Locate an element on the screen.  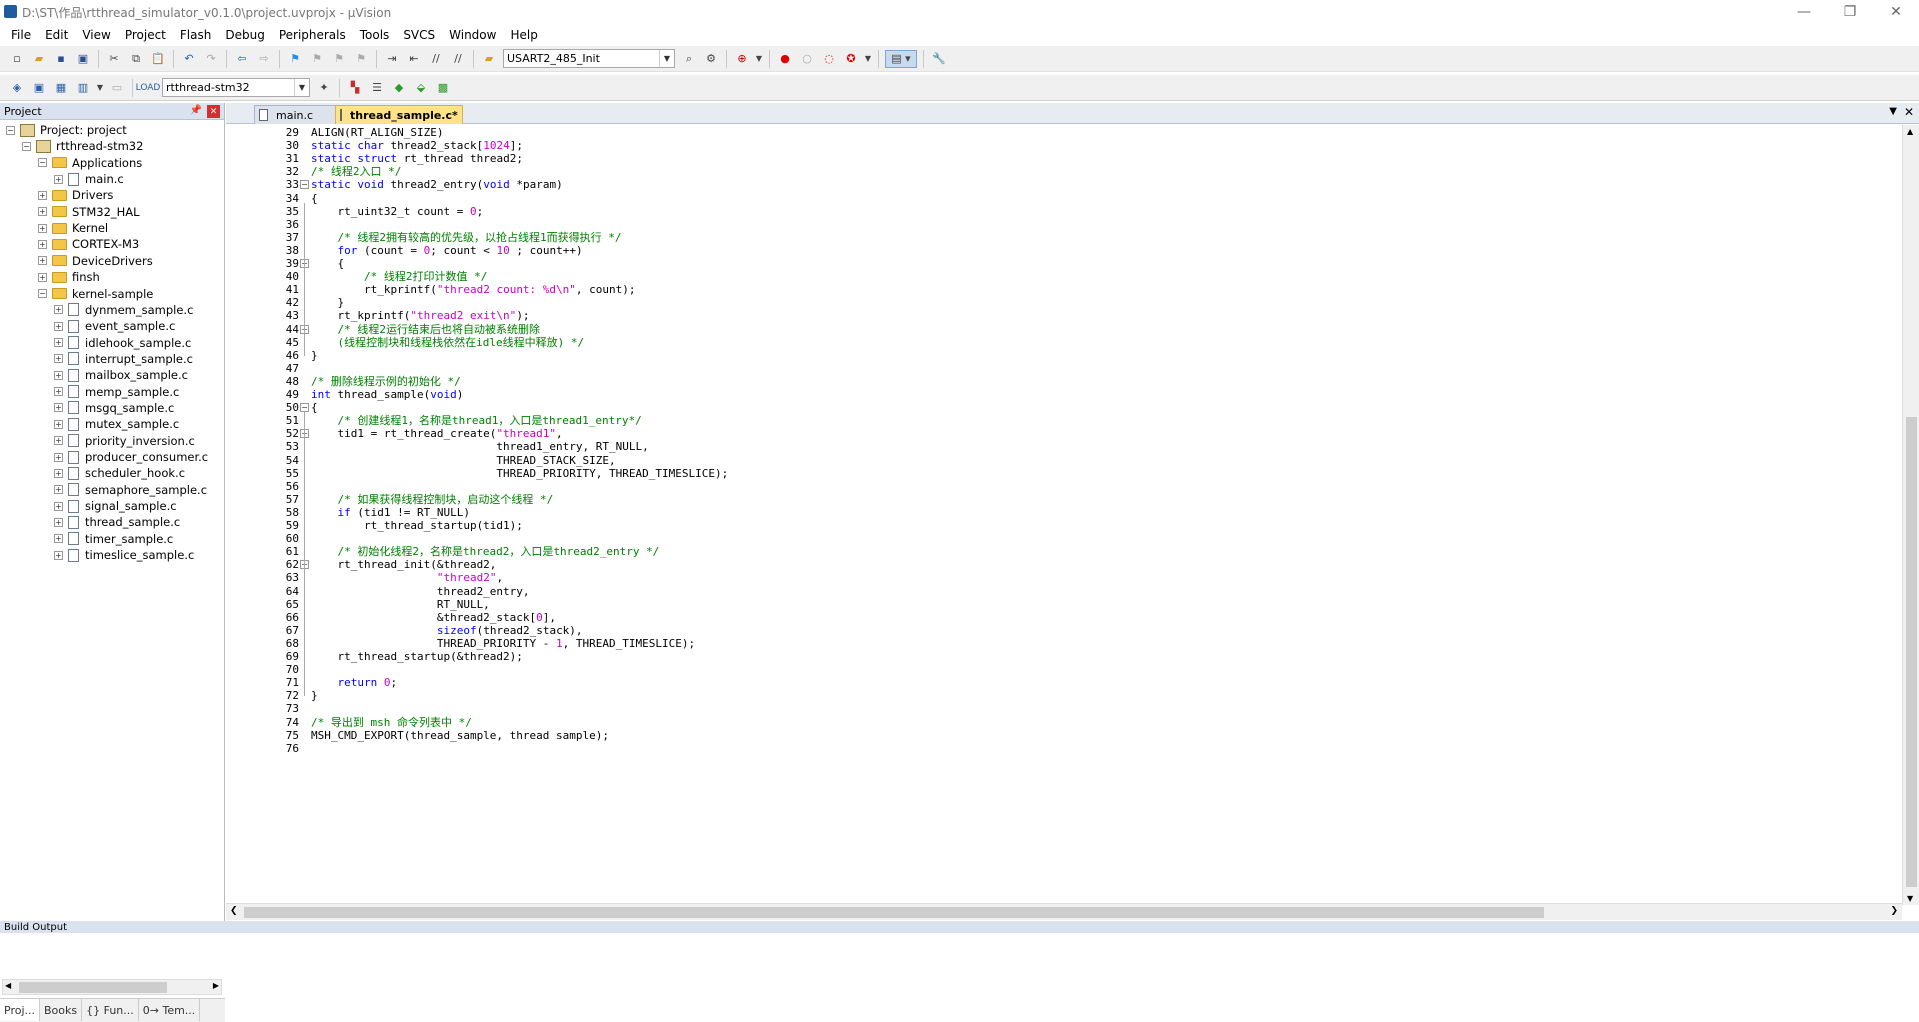
new-file-icon: ▫ is located at coordinates (17, 59).